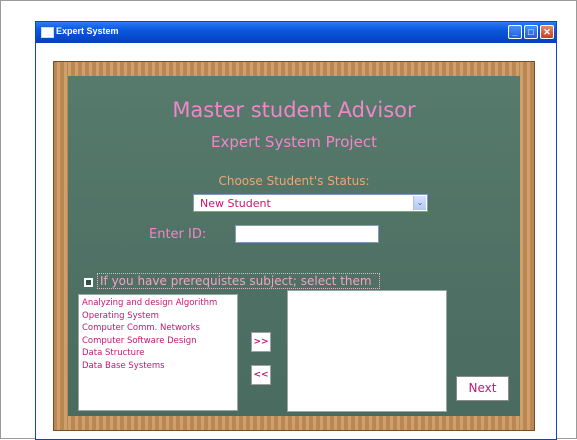 This screenshot has width=577, height=440. Describe the element at coordinates (307, 234) in the screenshot. I see `id-input` at that location.